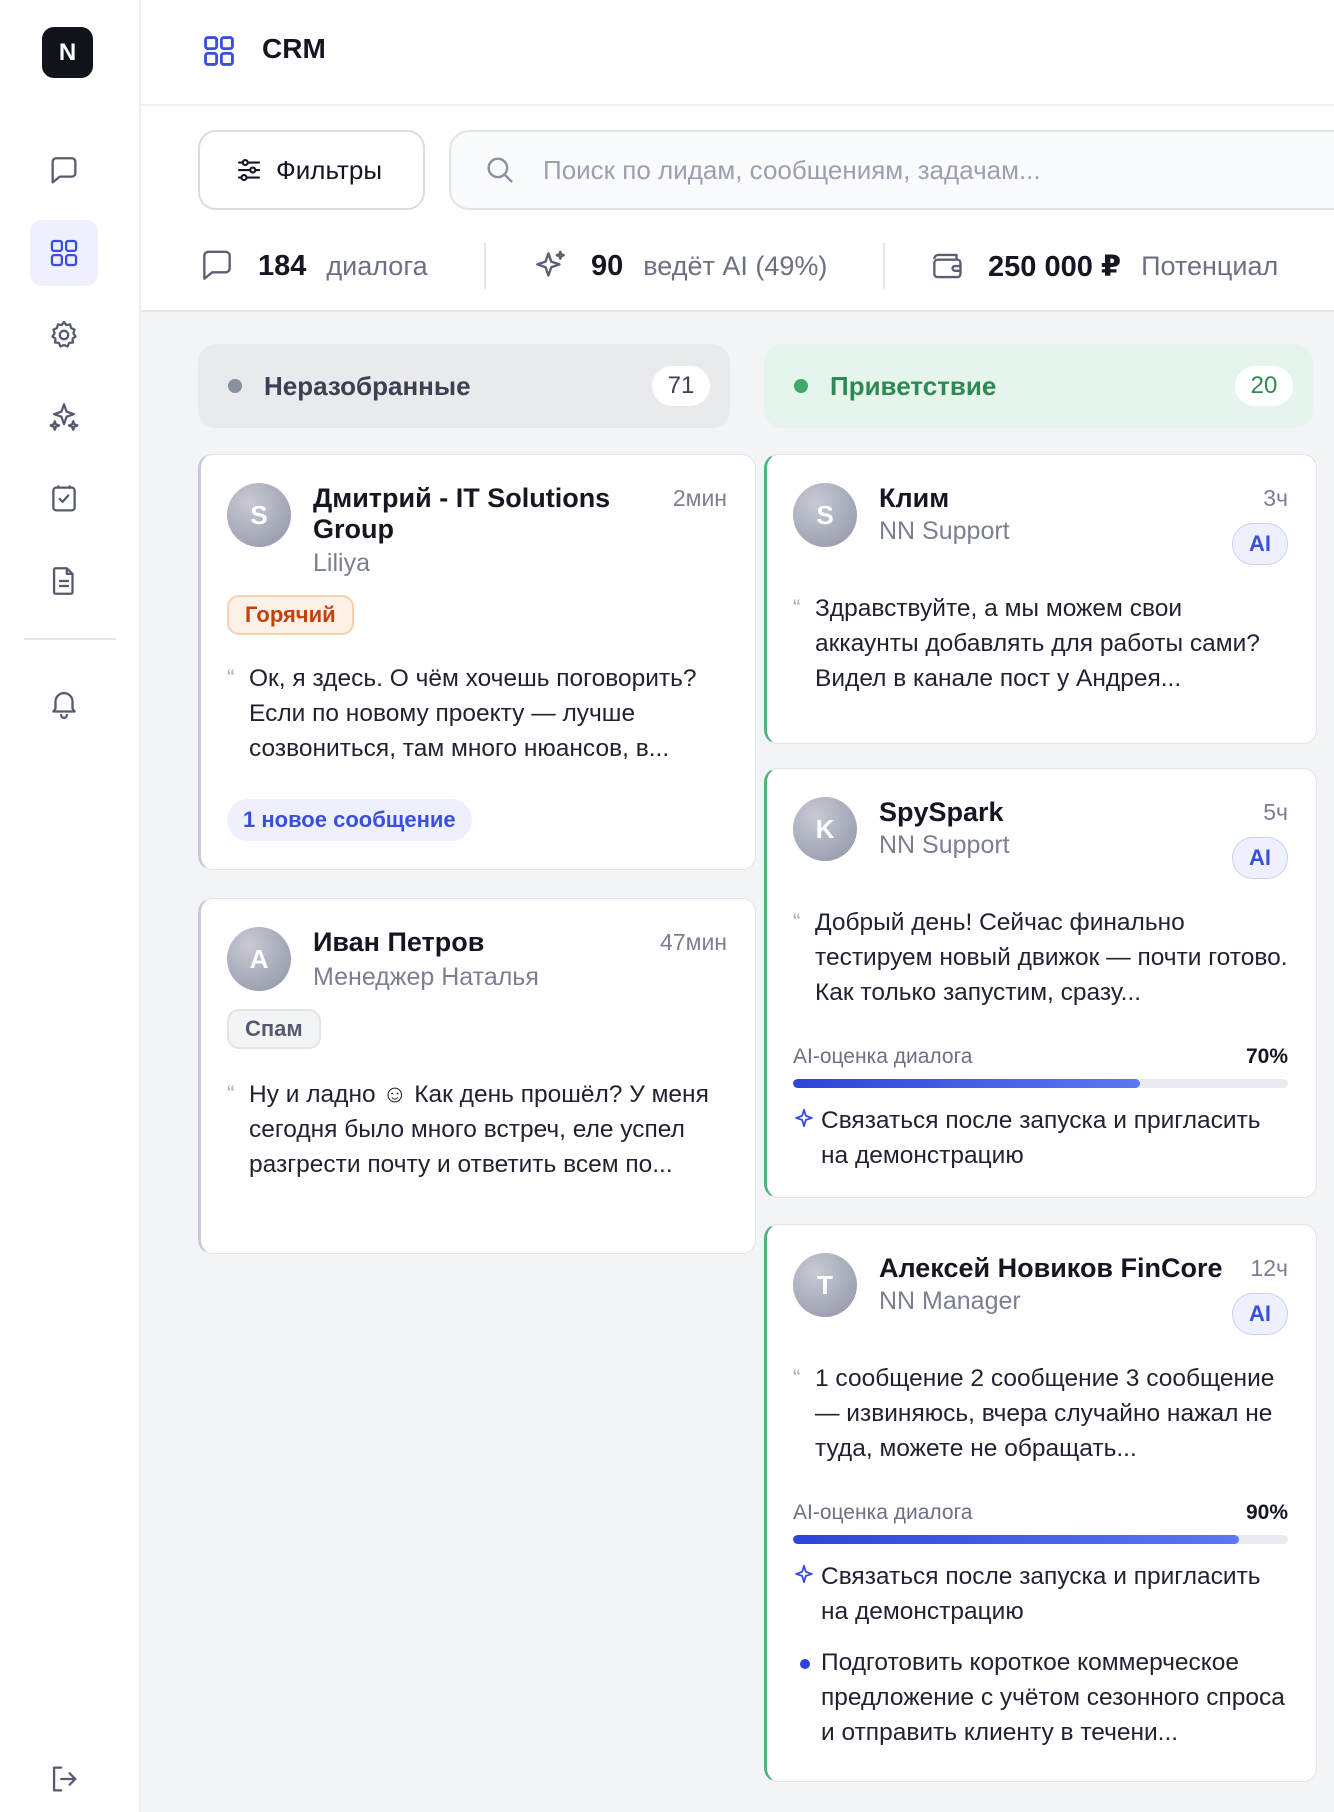  I want to click on ai-score-value: 70%, so click(1266, 1056).